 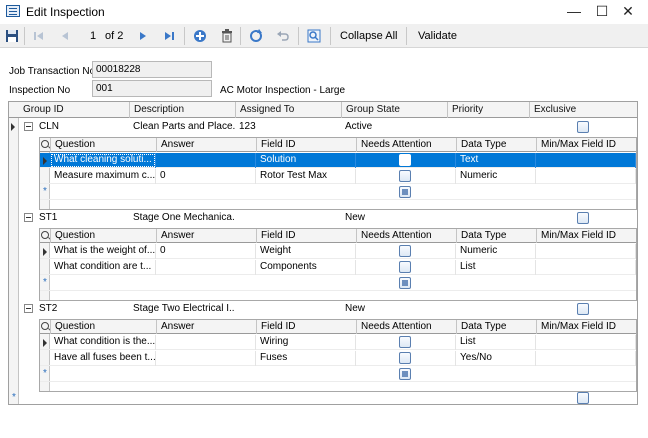 I want to click on job-transaction-field: 00018228, so click(x=152, y=69).